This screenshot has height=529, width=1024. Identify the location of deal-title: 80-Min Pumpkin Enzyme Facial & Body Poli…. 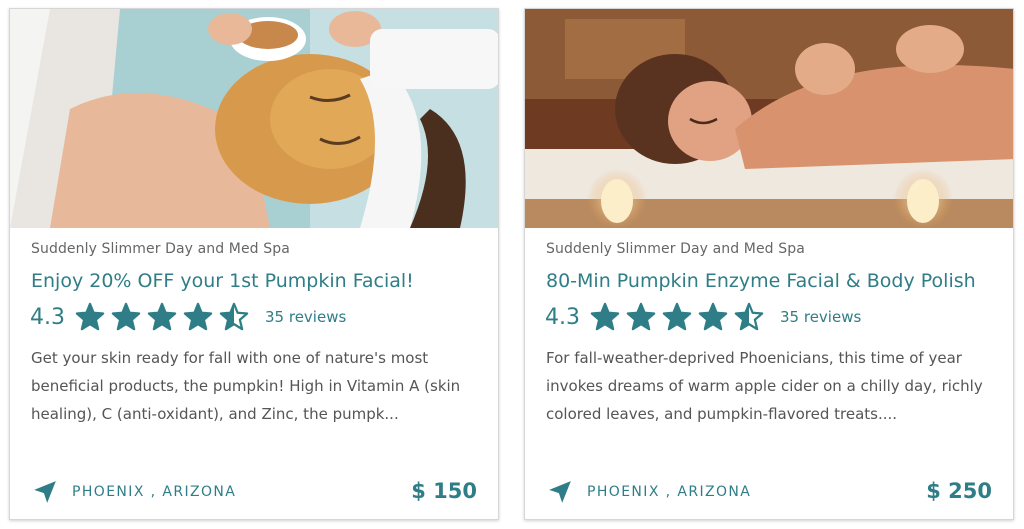
(761, 281).